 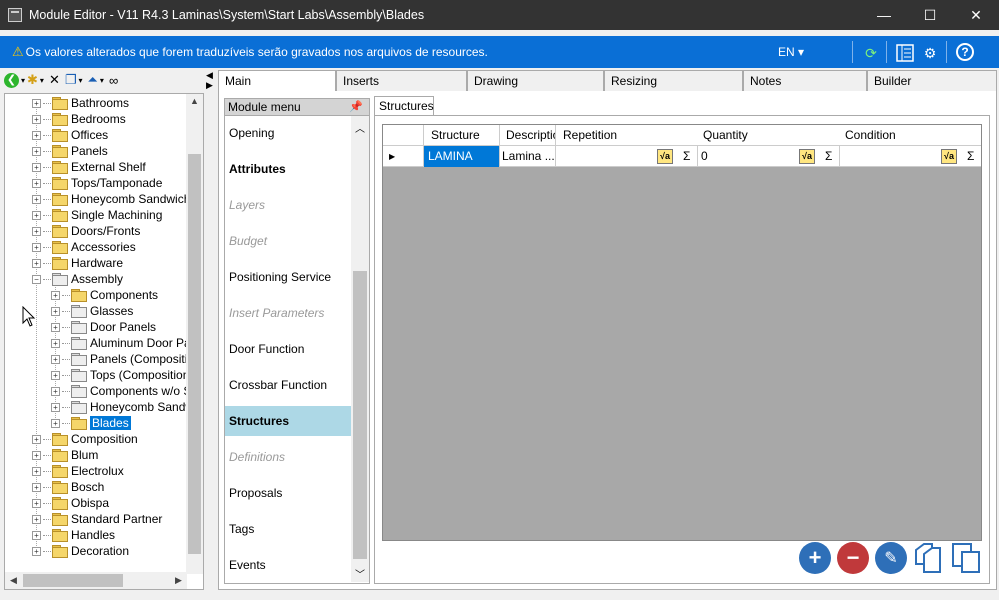 What do you see at coordinates (531, 135) in the screenshot?
I see `column-header-description: Description` at bounding box center [531, 135].